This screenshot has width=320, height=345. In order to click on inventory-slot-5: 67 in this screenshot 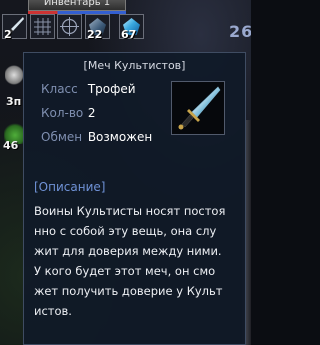, I will do `click(131, 27)`.